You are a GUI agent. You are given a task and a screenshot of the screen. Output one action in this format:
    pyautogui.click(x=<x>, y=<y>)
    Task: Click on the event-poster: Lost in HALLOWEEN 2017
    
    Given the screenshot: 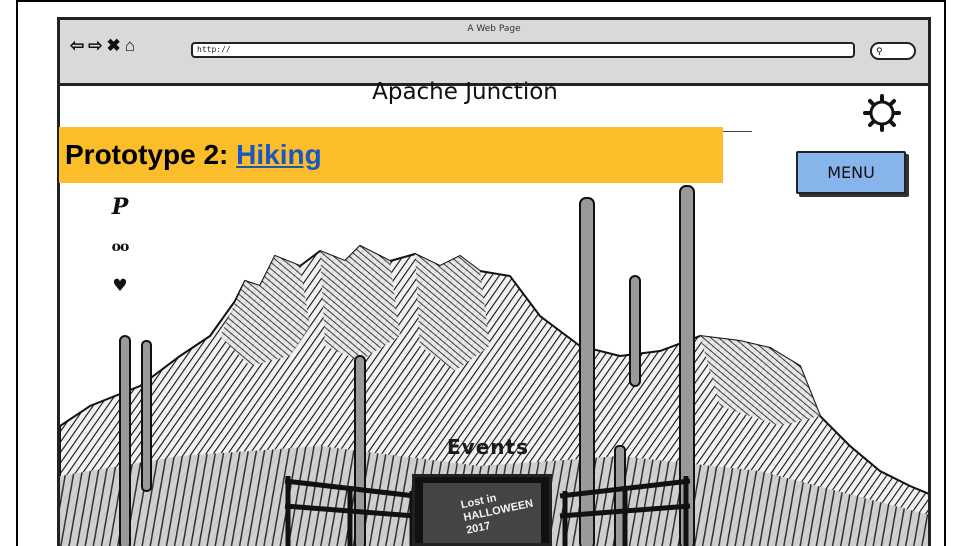 What is the action you would take?
    pyautogui.click(x=482, y=510)
    